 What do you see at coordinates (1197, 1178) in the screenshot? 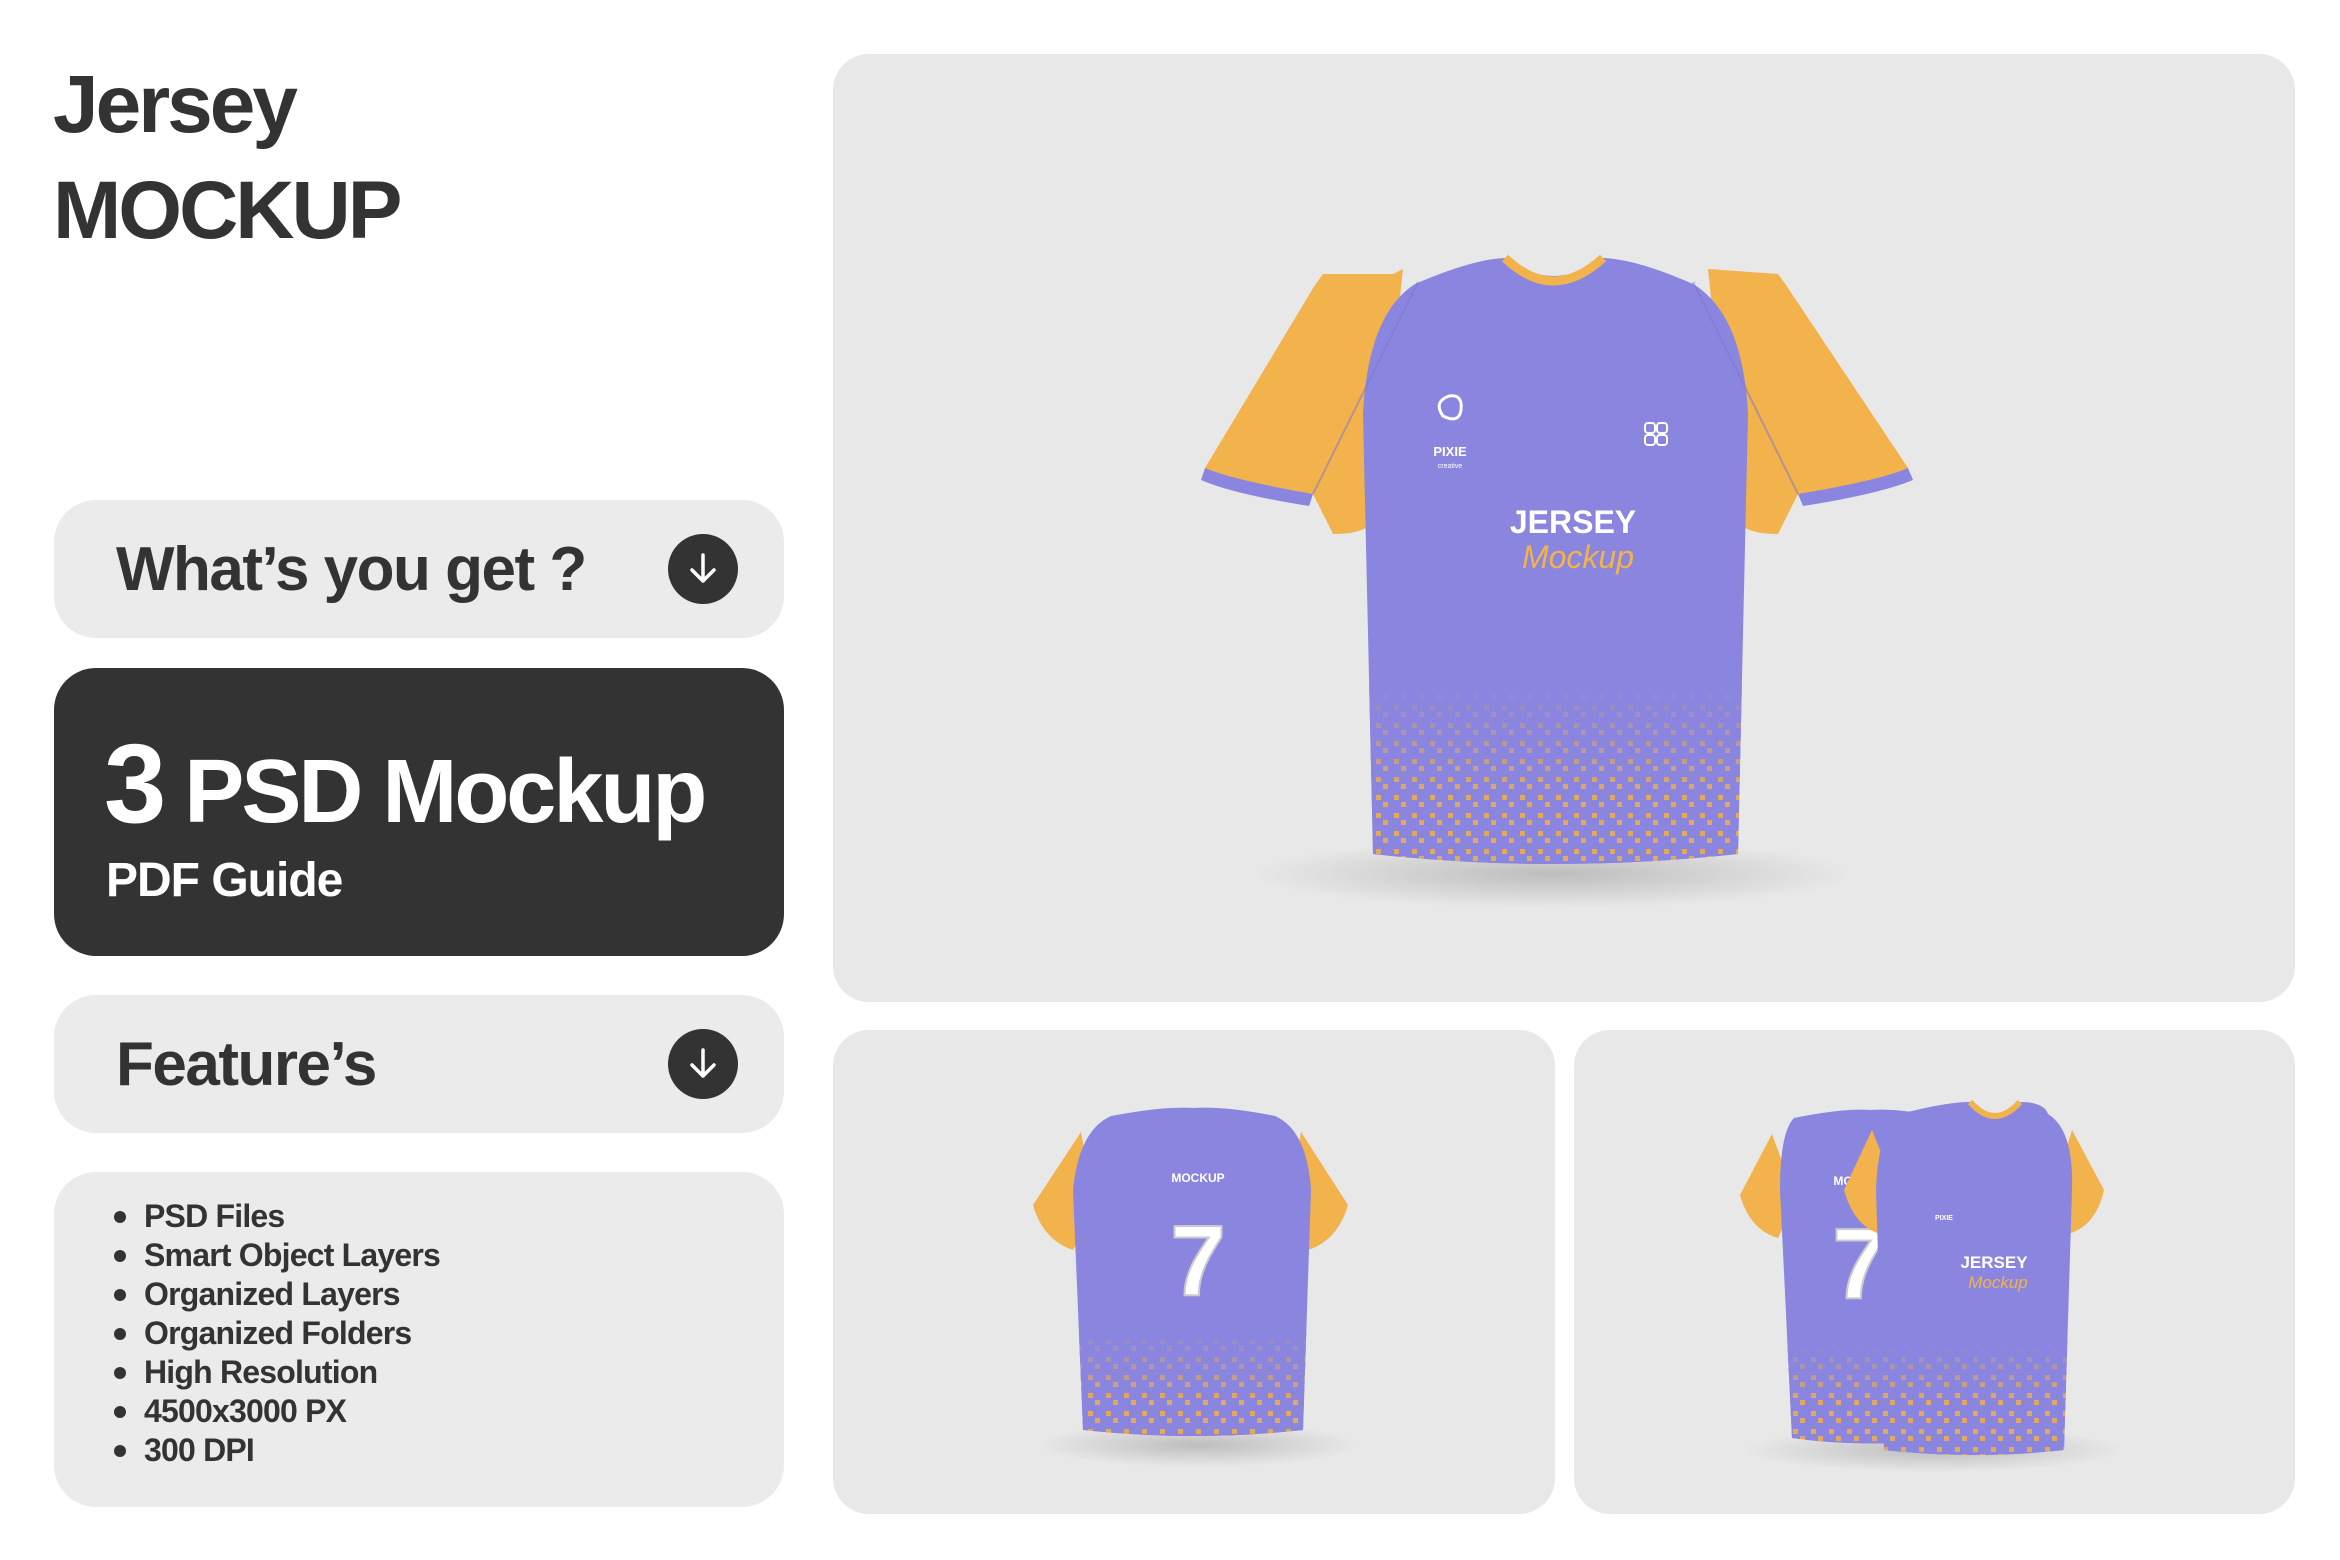
I see `jersey-back-label: MOCKUP` at bounding box center [1197, 1178].